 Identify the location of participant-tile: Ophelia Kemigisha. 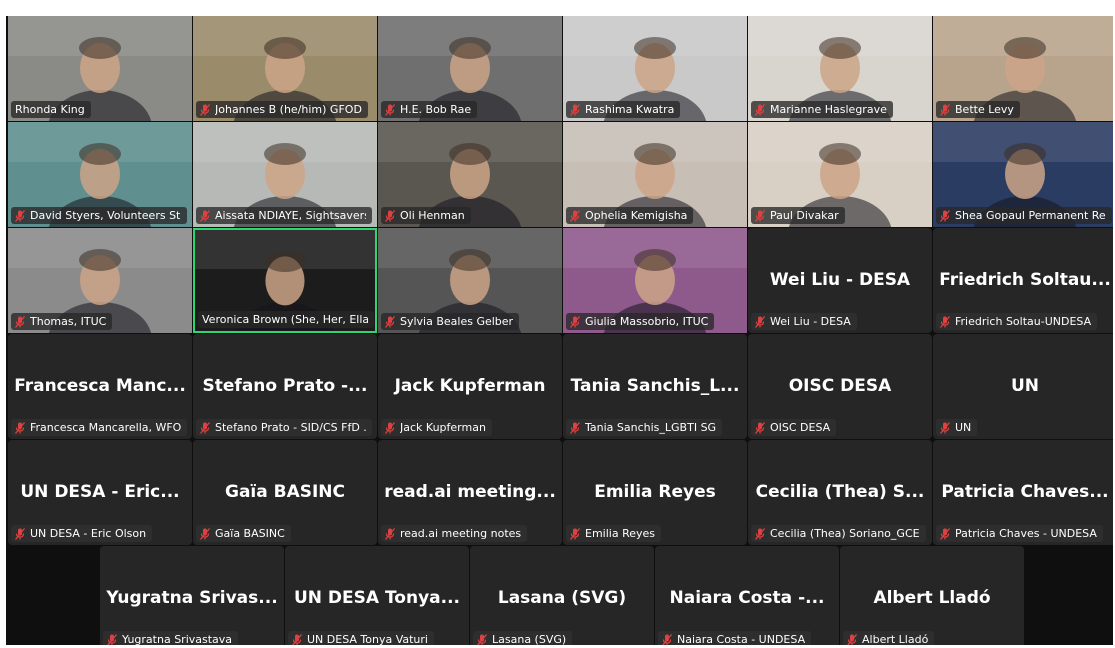
(655, 174).